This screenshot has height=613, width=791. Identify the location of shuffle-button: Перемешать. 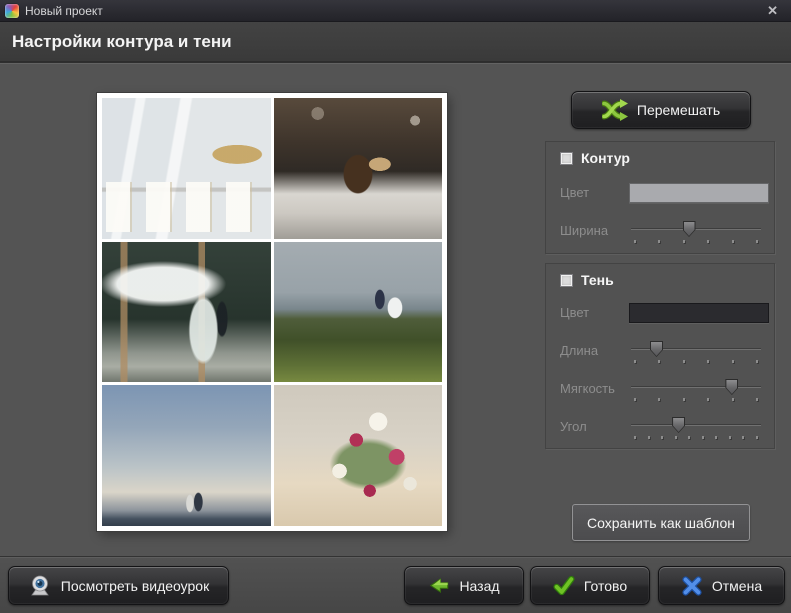
(661, 110).